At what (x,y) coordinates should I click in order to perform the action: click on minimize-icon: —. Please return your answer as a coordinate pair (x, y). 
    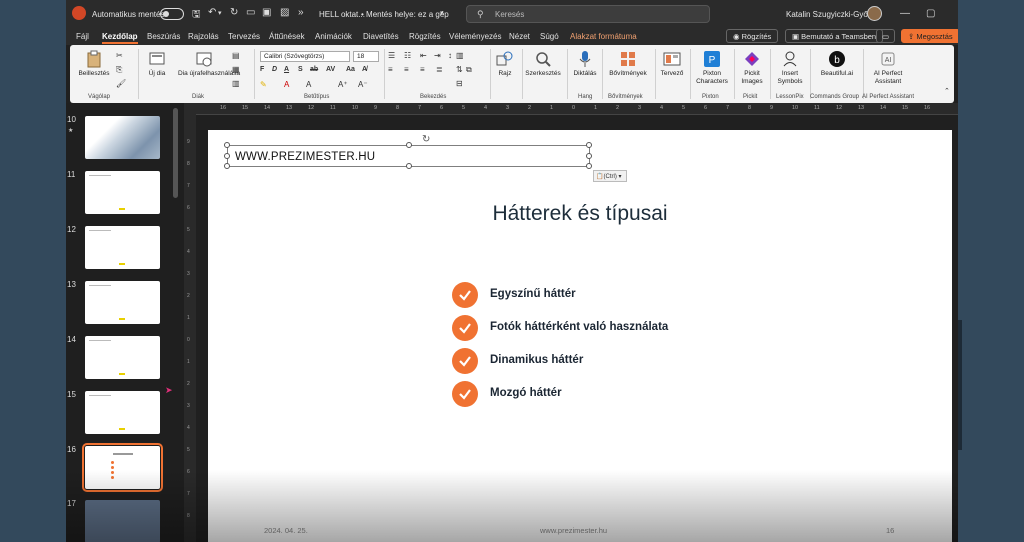
    Looking at the image, I should click on (905, 13).